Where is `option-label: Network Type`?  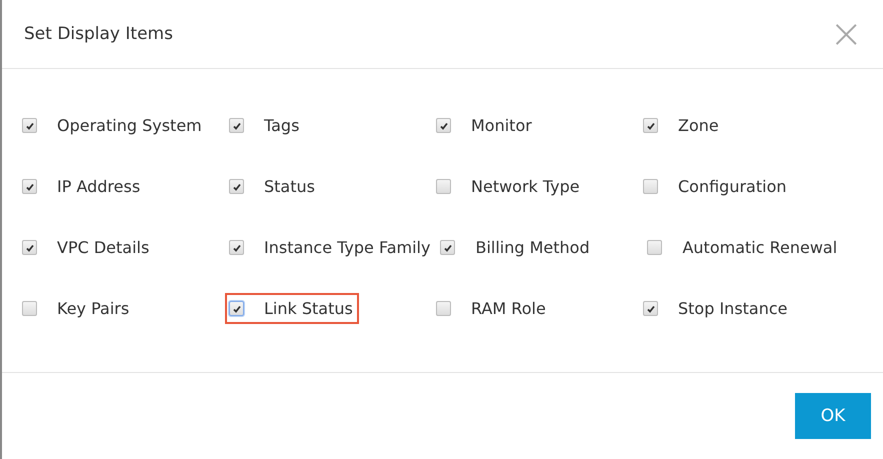
option-label: Network Type is located at coordinates (525, 186).